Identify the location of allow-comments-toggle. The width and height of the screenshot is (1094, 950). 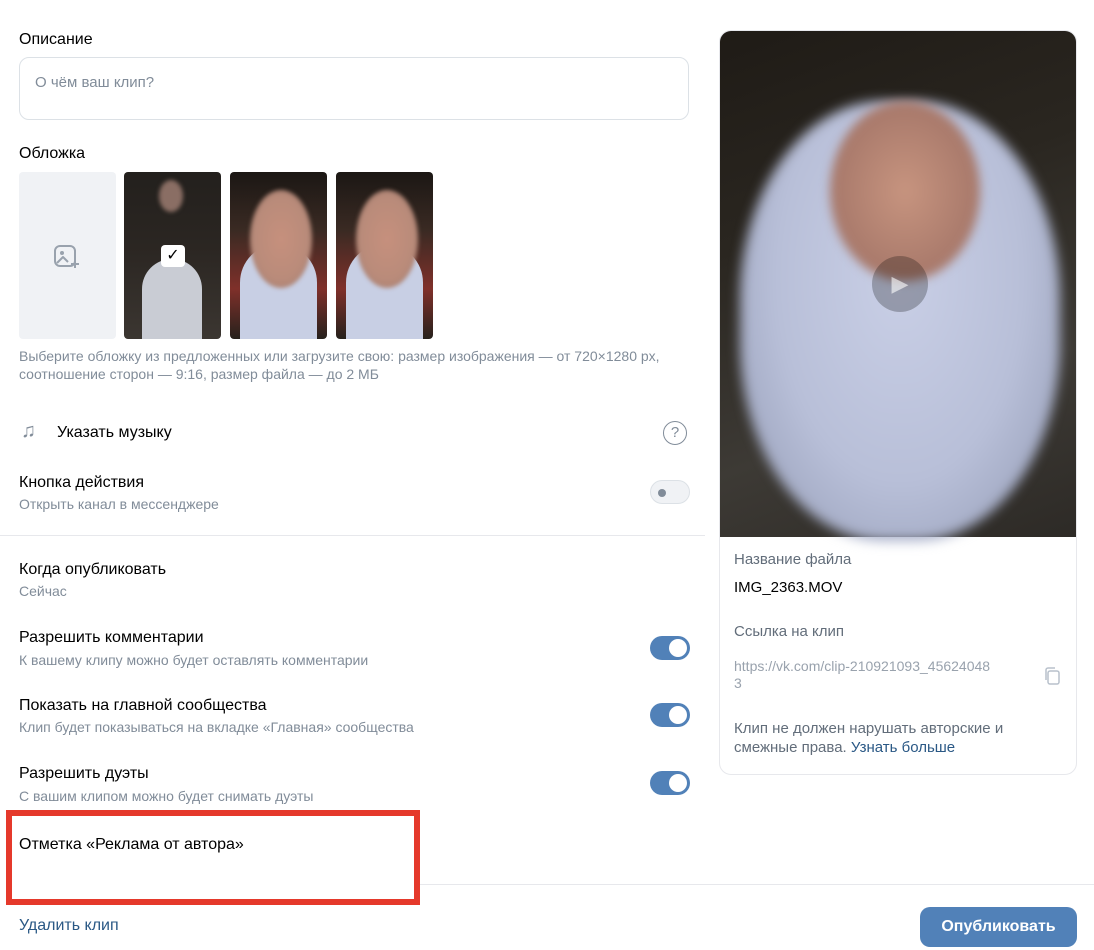
(670, 648).